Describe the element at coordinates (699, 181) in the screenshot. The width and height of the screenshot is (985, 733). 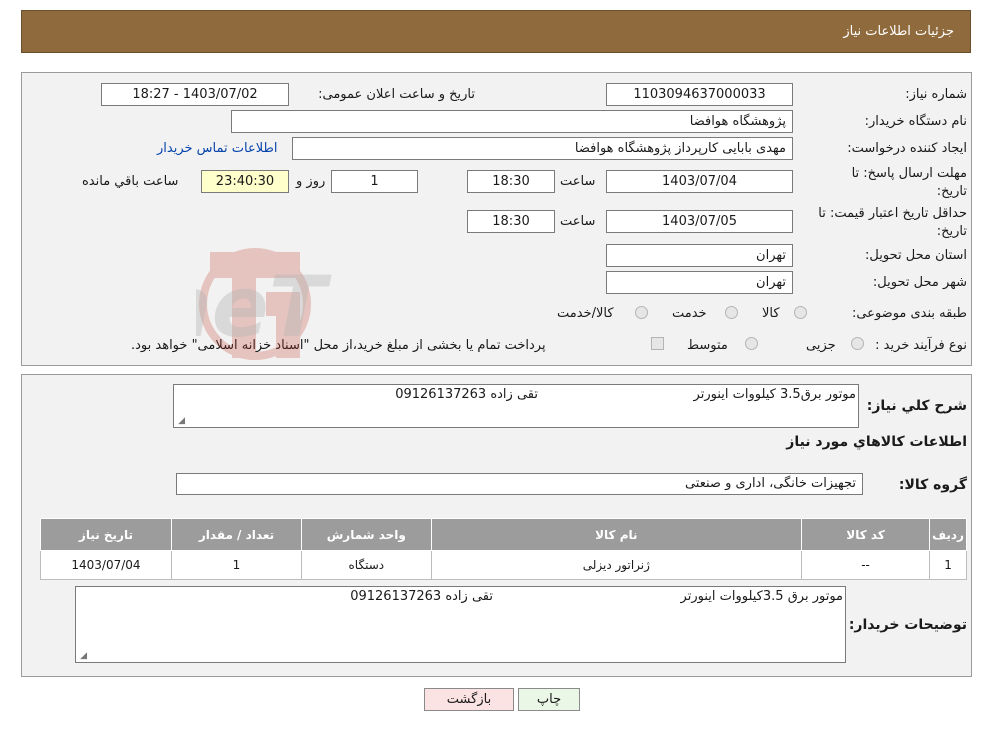
I see `deadline-date-field: 1403/07/04` at that location.